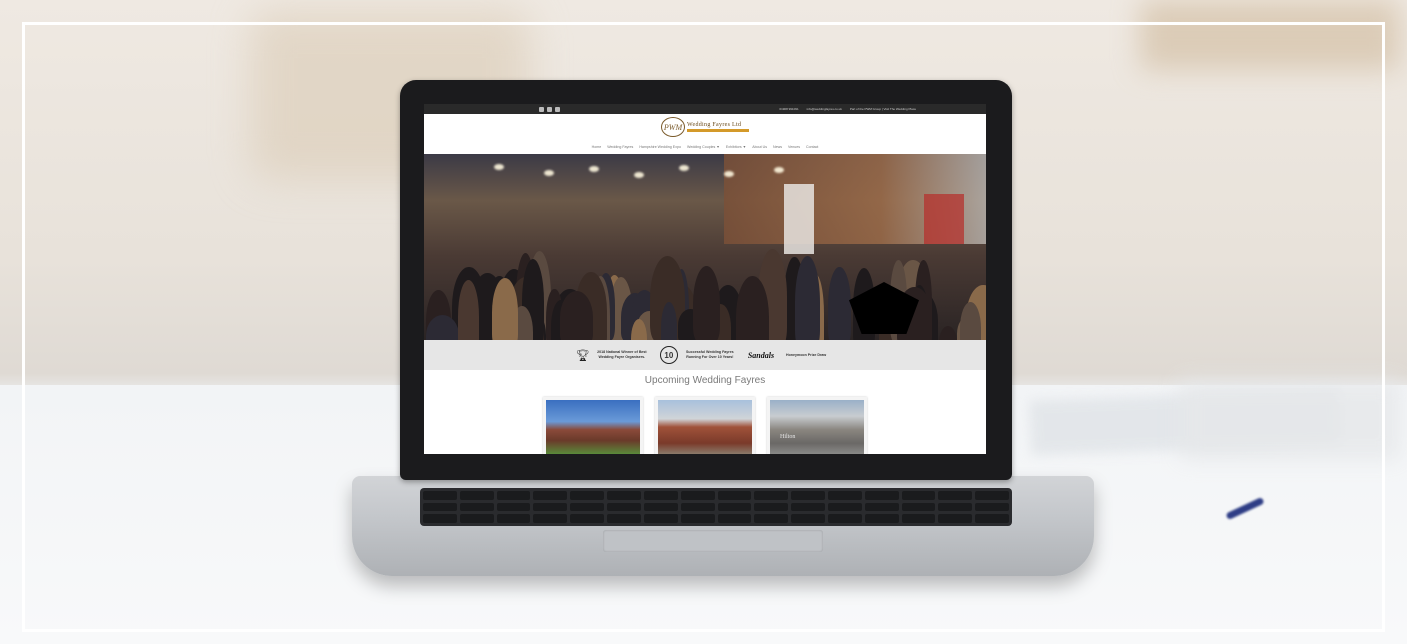 Image resolution: width=1407 pixels, height=644 pixels. Describe the element at coordinates (759, 147) in the screenshot. I see `nav-item-about-us: About Us` at that location.